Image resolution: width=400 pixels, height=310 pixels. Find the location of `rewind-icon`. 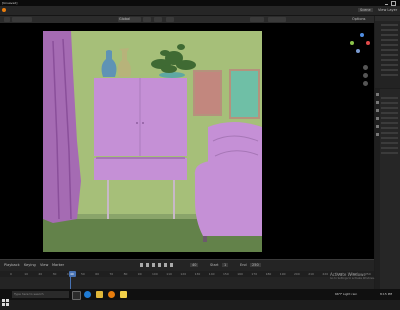

rewind-icon is located at coordinates (147, 265).